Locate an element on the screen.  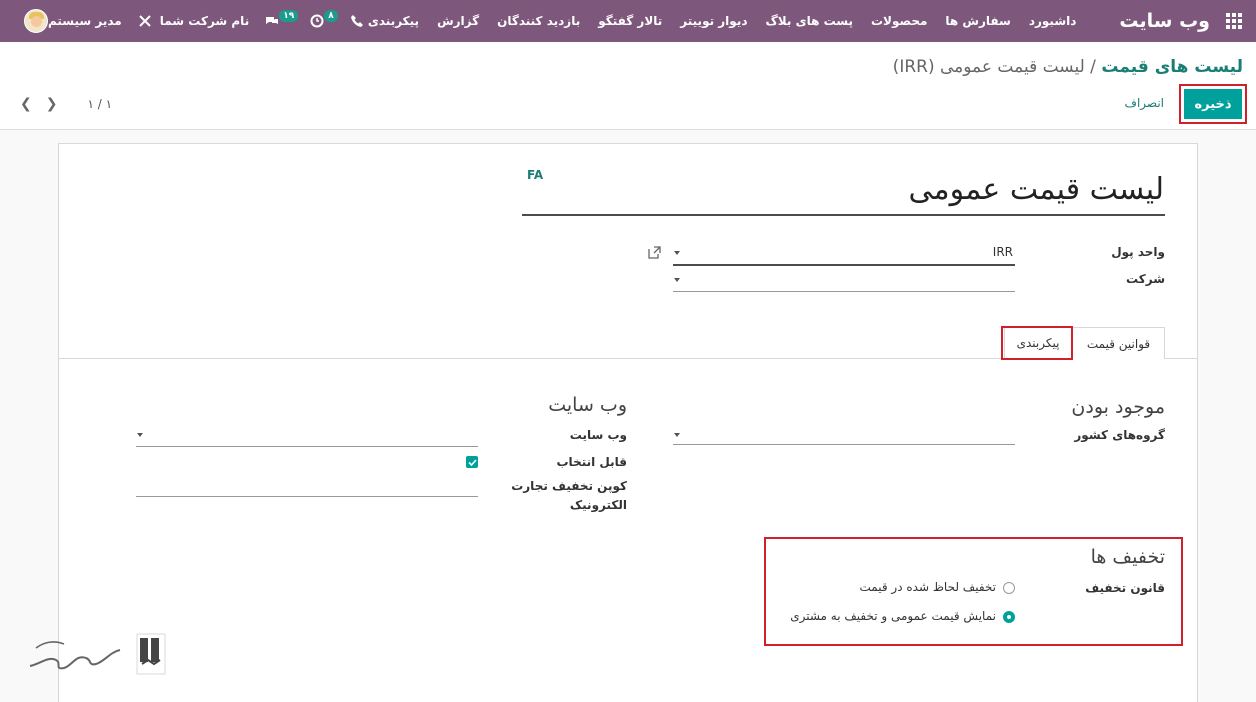
website-field is located at coordinates (307, 446).